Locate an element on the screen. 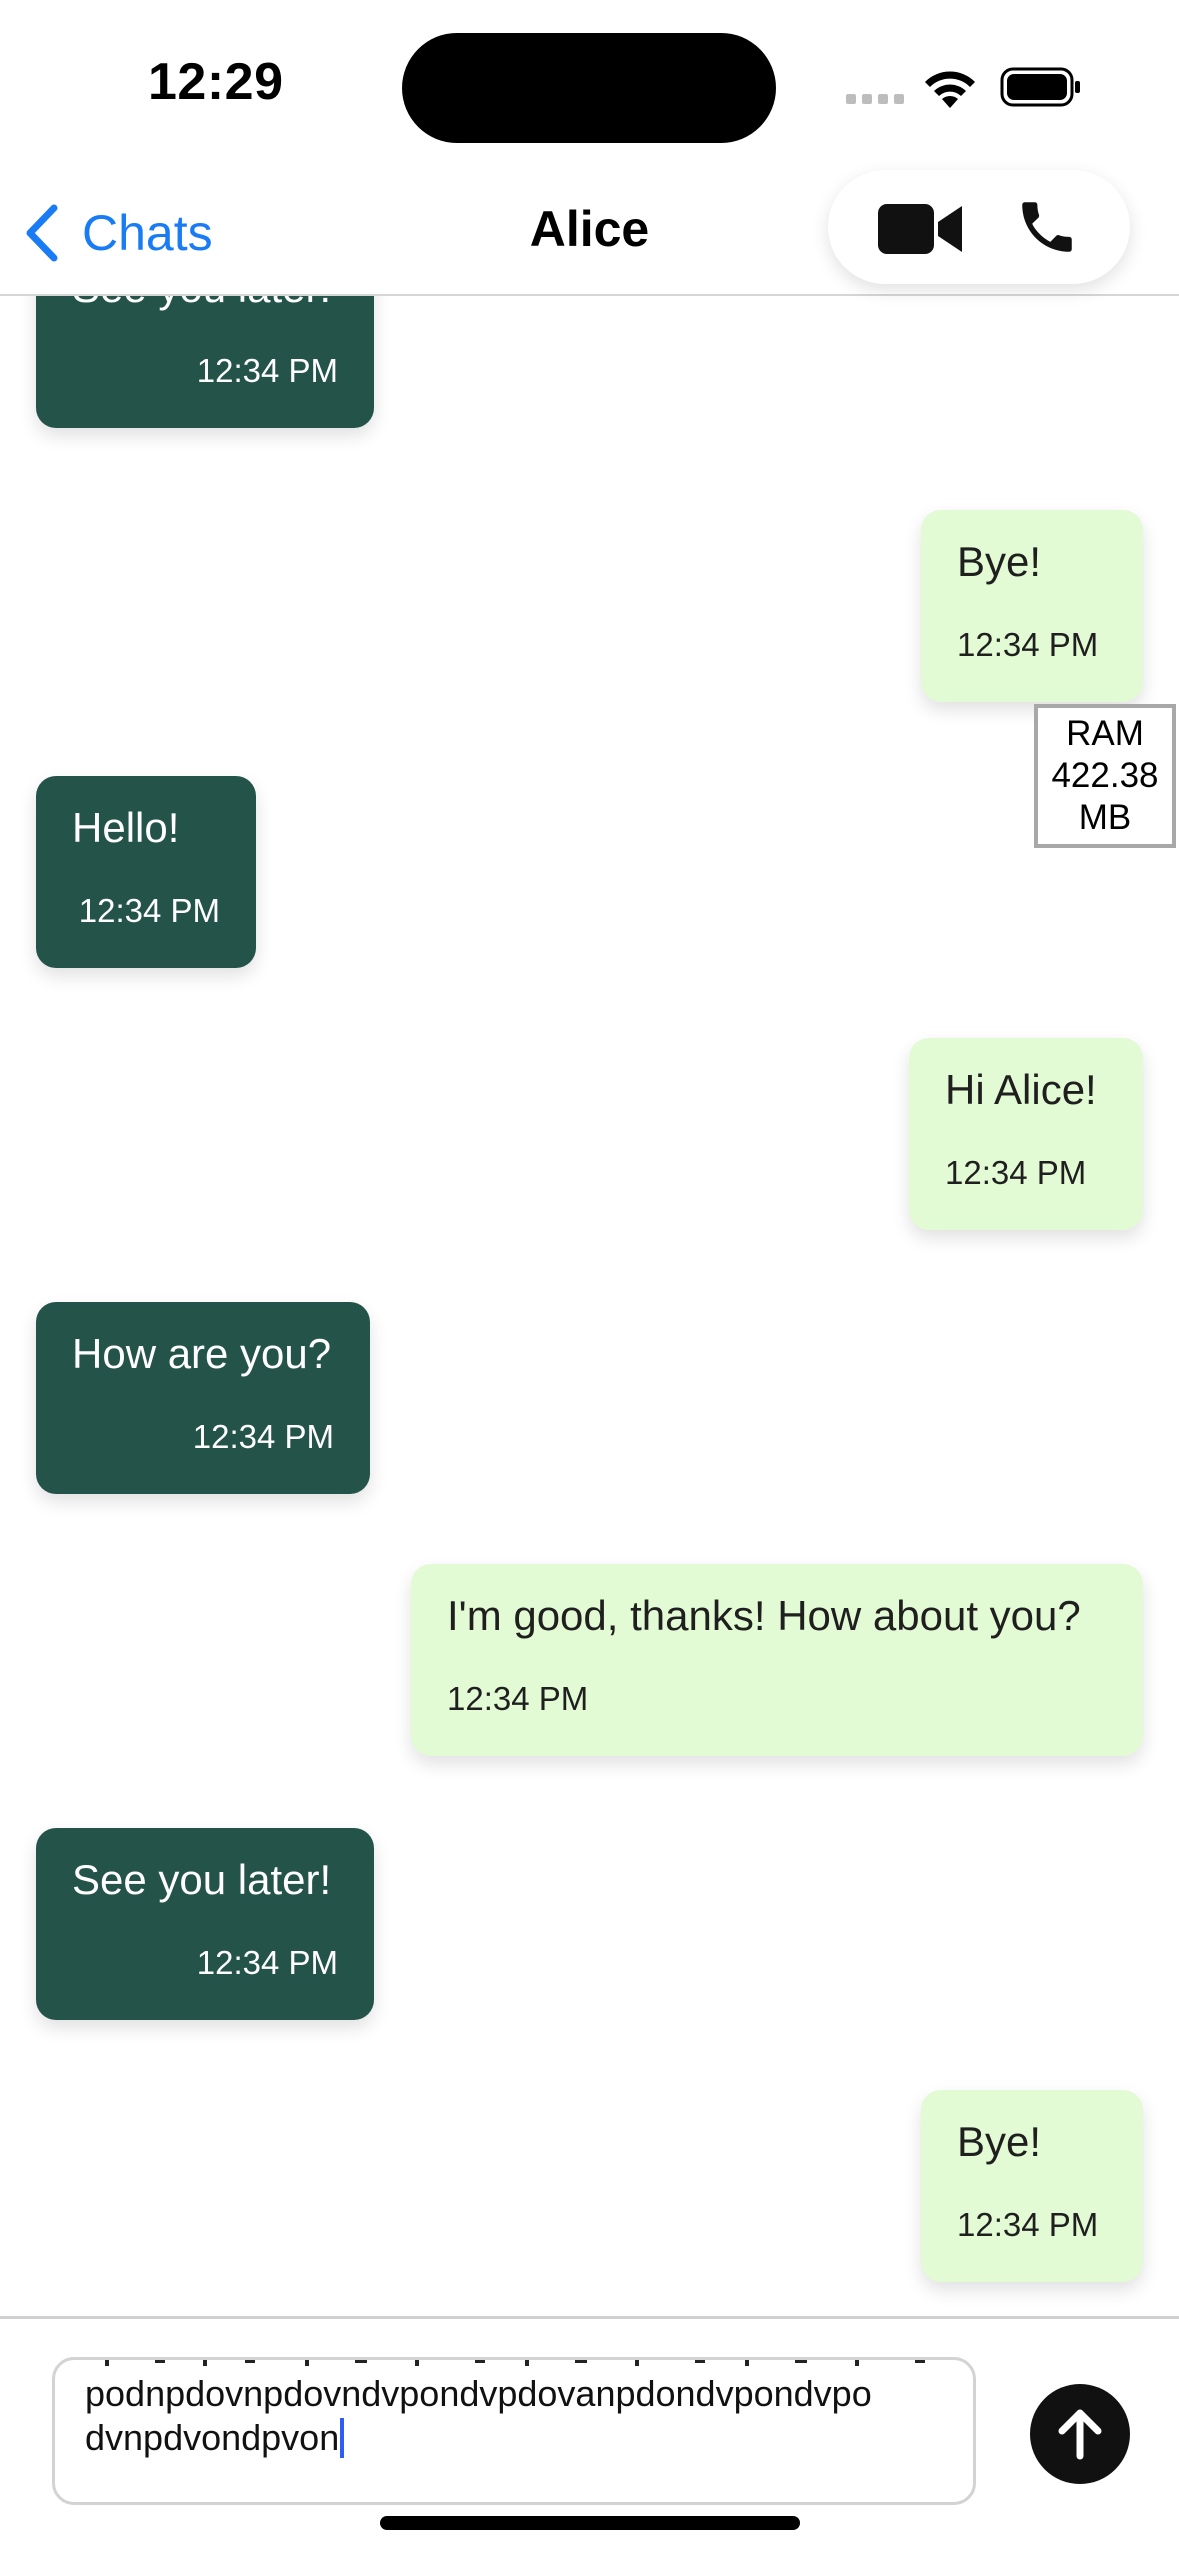 This screenshot has height=2559, width=1179. ram-unit: MB is located at coordinates (1105, 817).